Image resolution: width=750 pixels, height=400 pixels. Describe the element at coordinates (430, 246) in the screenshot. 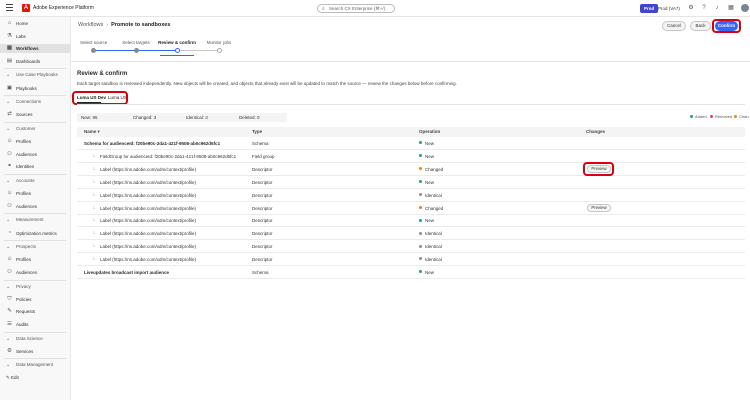

I see `row-operation: Identical` at that location.